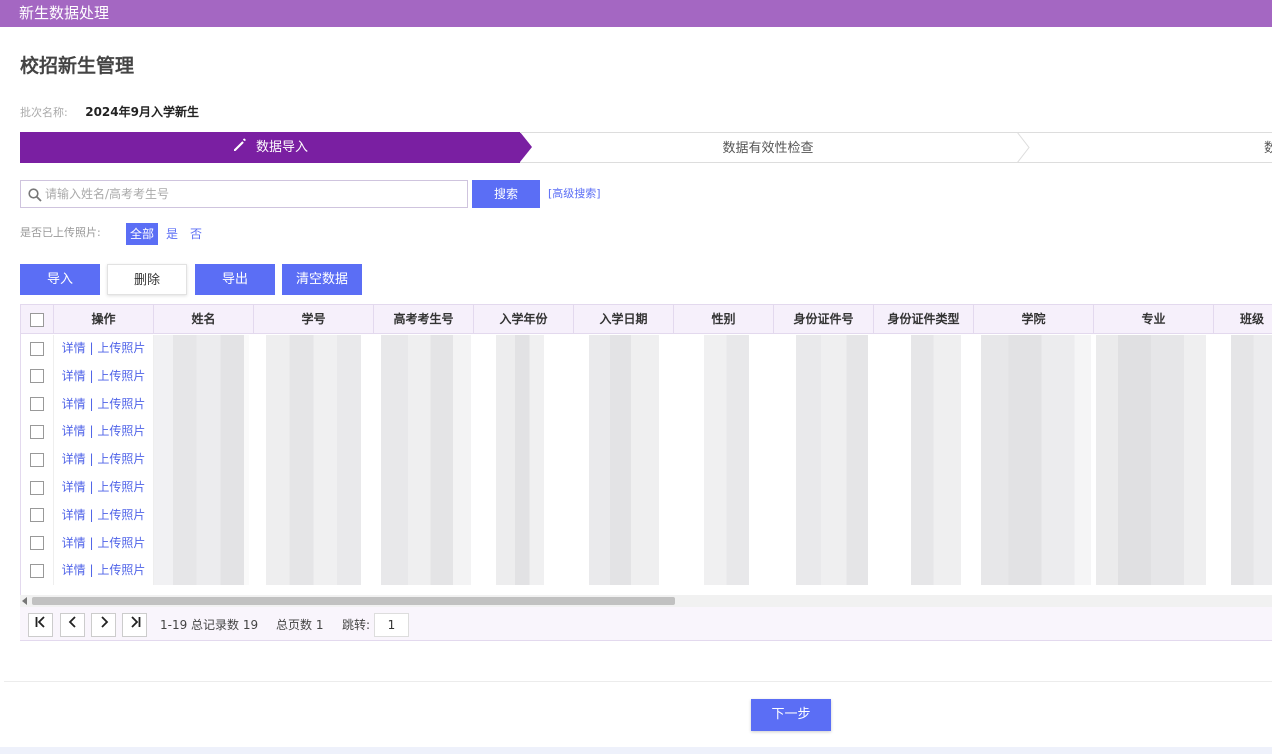  Describe the element at coordinates (250, 194) in the screenshot. I see `search-input` at that location.